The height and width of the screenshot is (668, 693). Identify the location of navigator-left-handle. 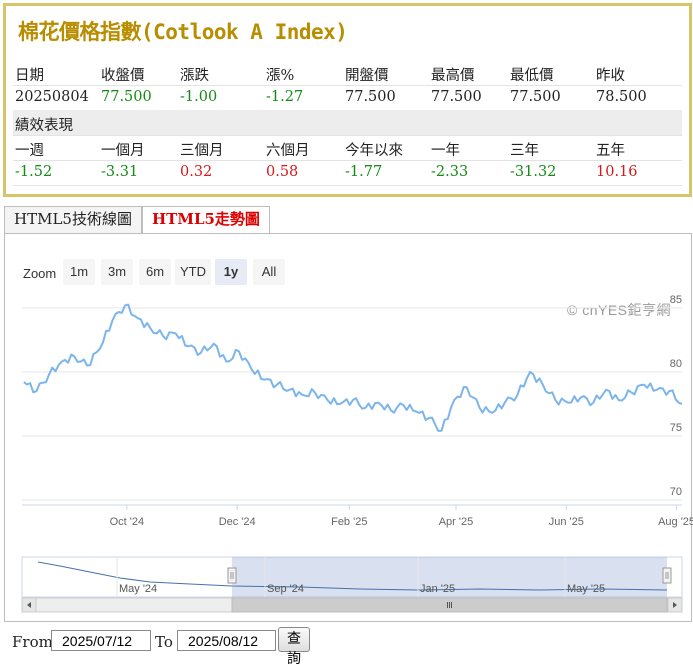
(232, 575).